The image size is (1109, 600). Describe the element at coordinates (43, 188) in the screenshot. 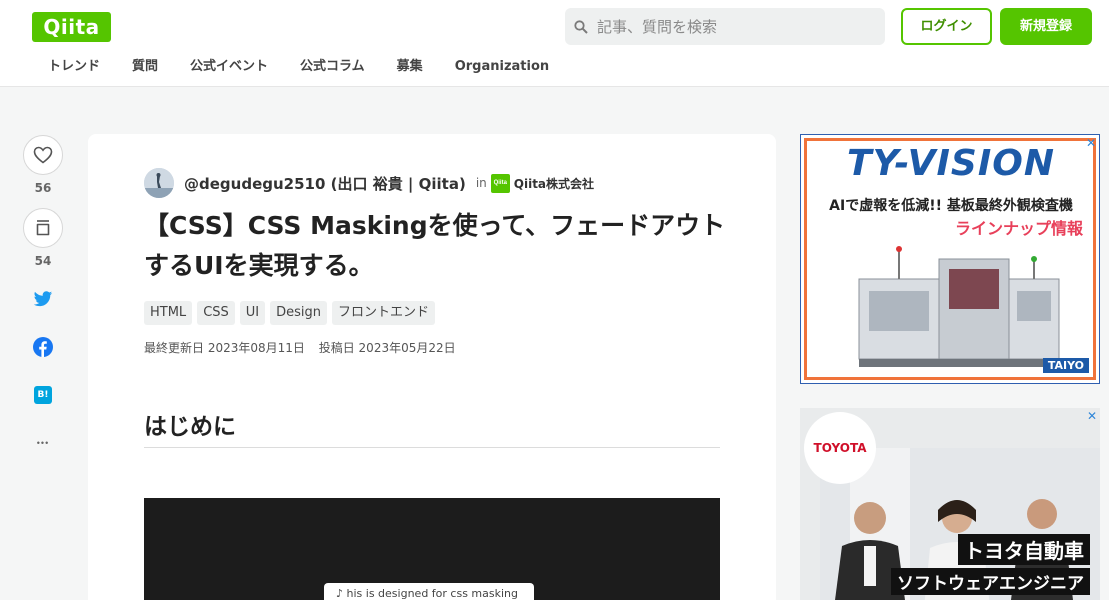

I see `like-count: 56` at that location.